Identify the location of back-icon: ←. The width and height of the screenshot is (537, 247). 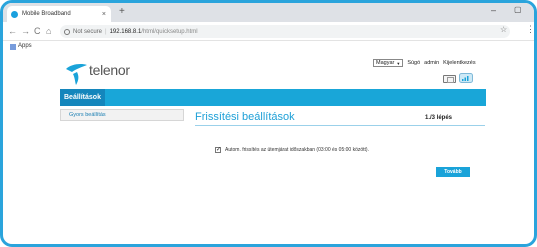
(12, 31).